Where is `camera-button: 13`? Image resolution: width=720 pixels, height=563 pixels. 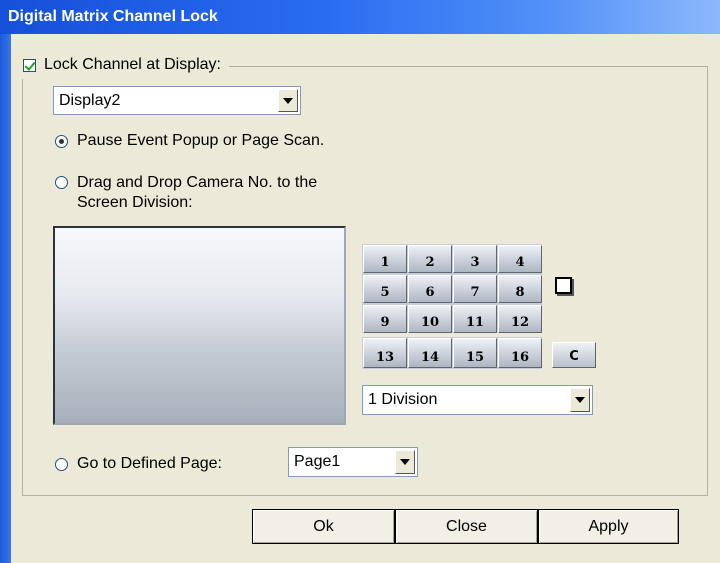 camera-button: 13 is located at coordinates (385, 353).